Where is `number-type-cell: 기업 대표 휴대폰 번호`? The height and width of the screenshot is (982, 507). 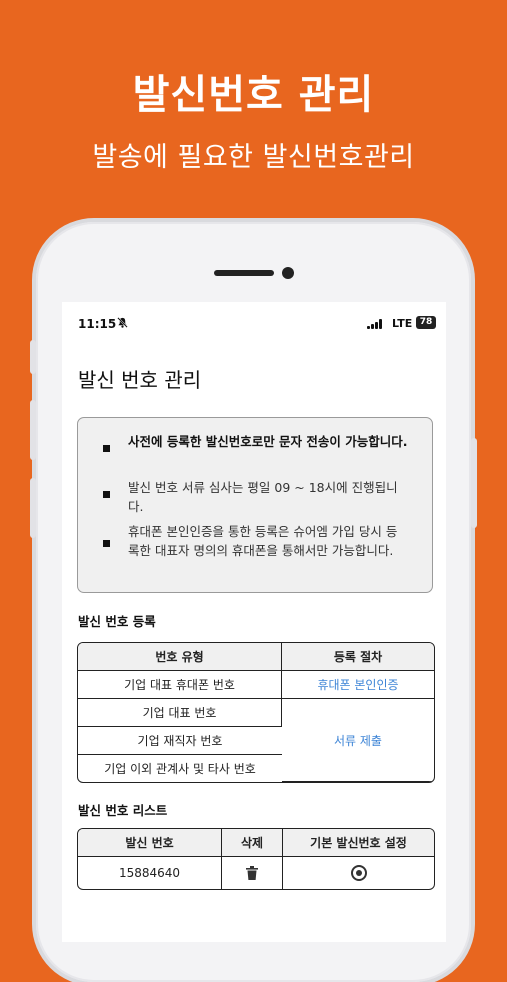
number-type-cell: 기업 대표 휴대폰 번호 is located at coordinates (180, 685).